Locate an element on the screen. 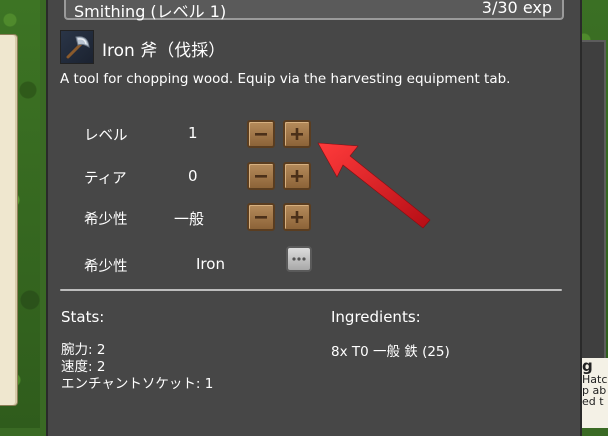 This screenshot has height=436, width=608. stat-line: エンチャントソケット: 1 is located at coordinates (137, 384).